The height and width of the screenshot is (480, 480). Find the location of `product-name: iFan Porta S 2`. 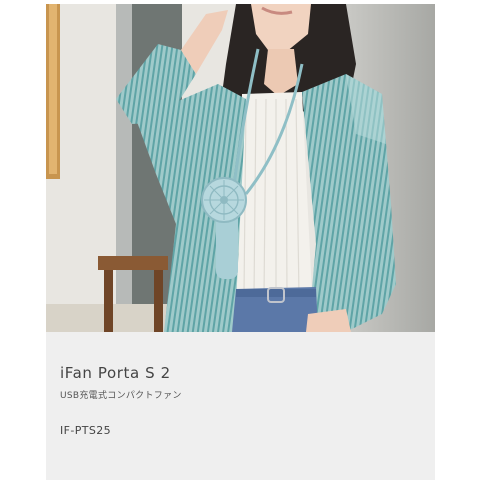

product-name: iFan Porta S 2 is located at coordinates (115, 373).